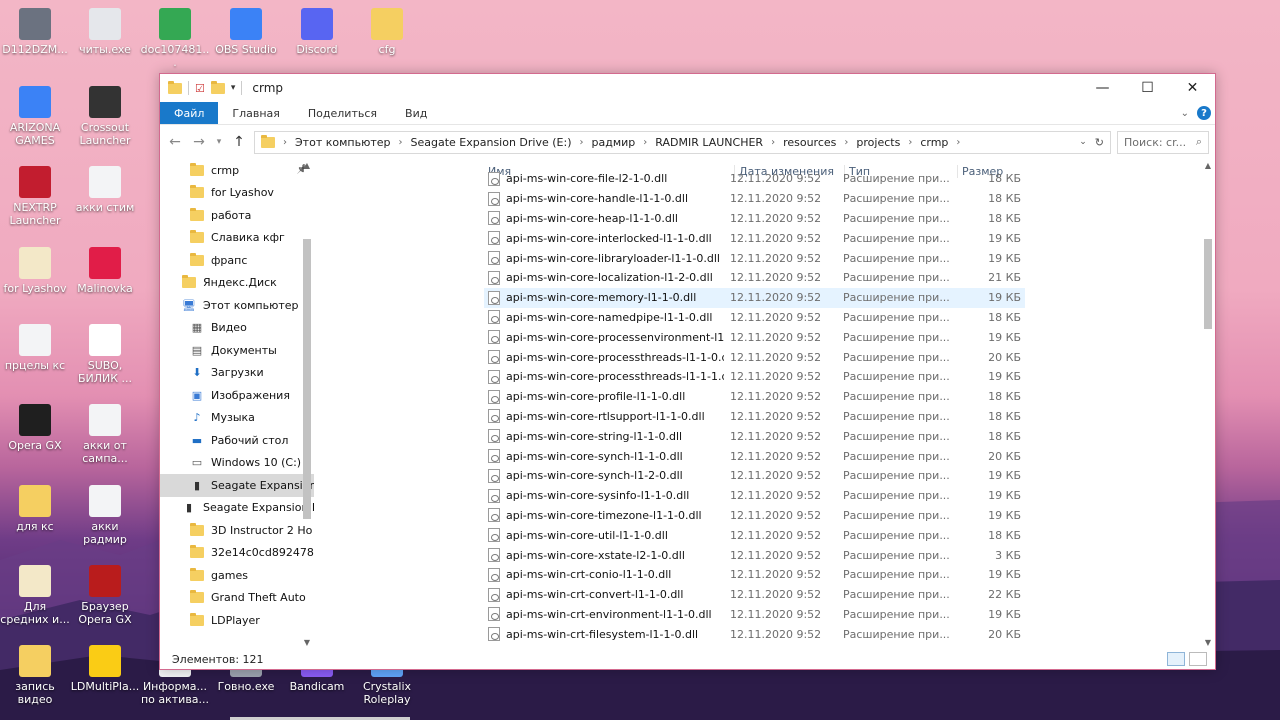  I want to click on nav-item: for Lyashov, so click(237, 193).